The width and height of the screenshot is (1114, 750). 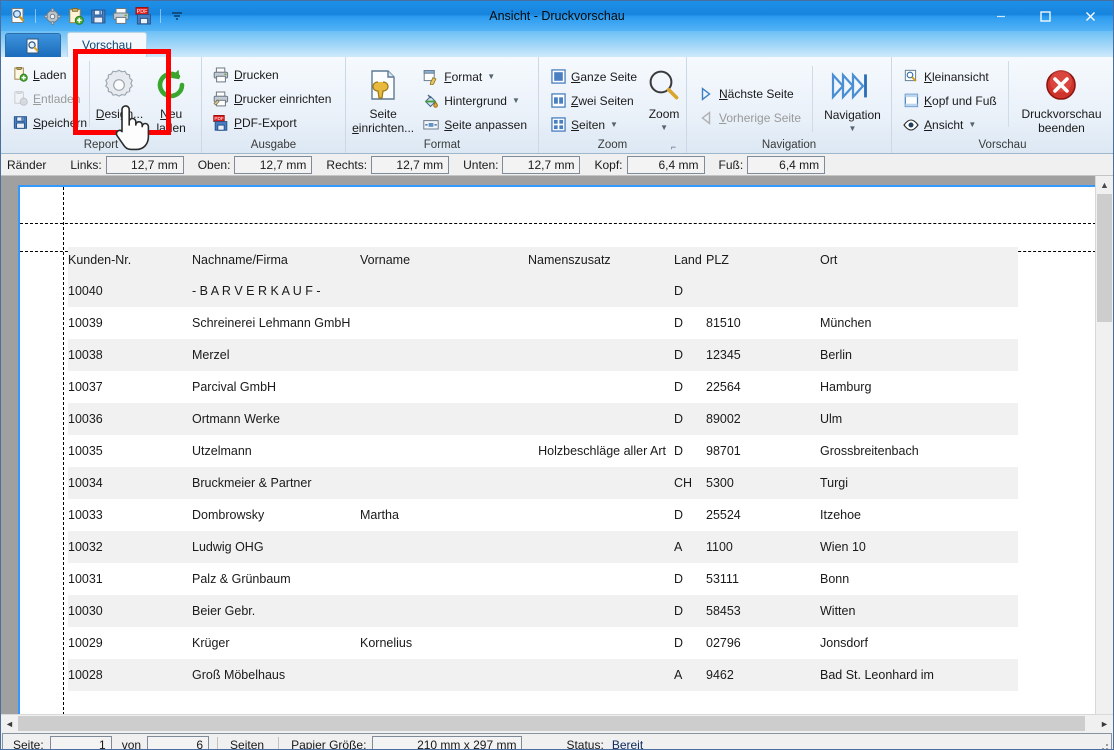 I want to click on status-value-input, so click(x=852, y=742).